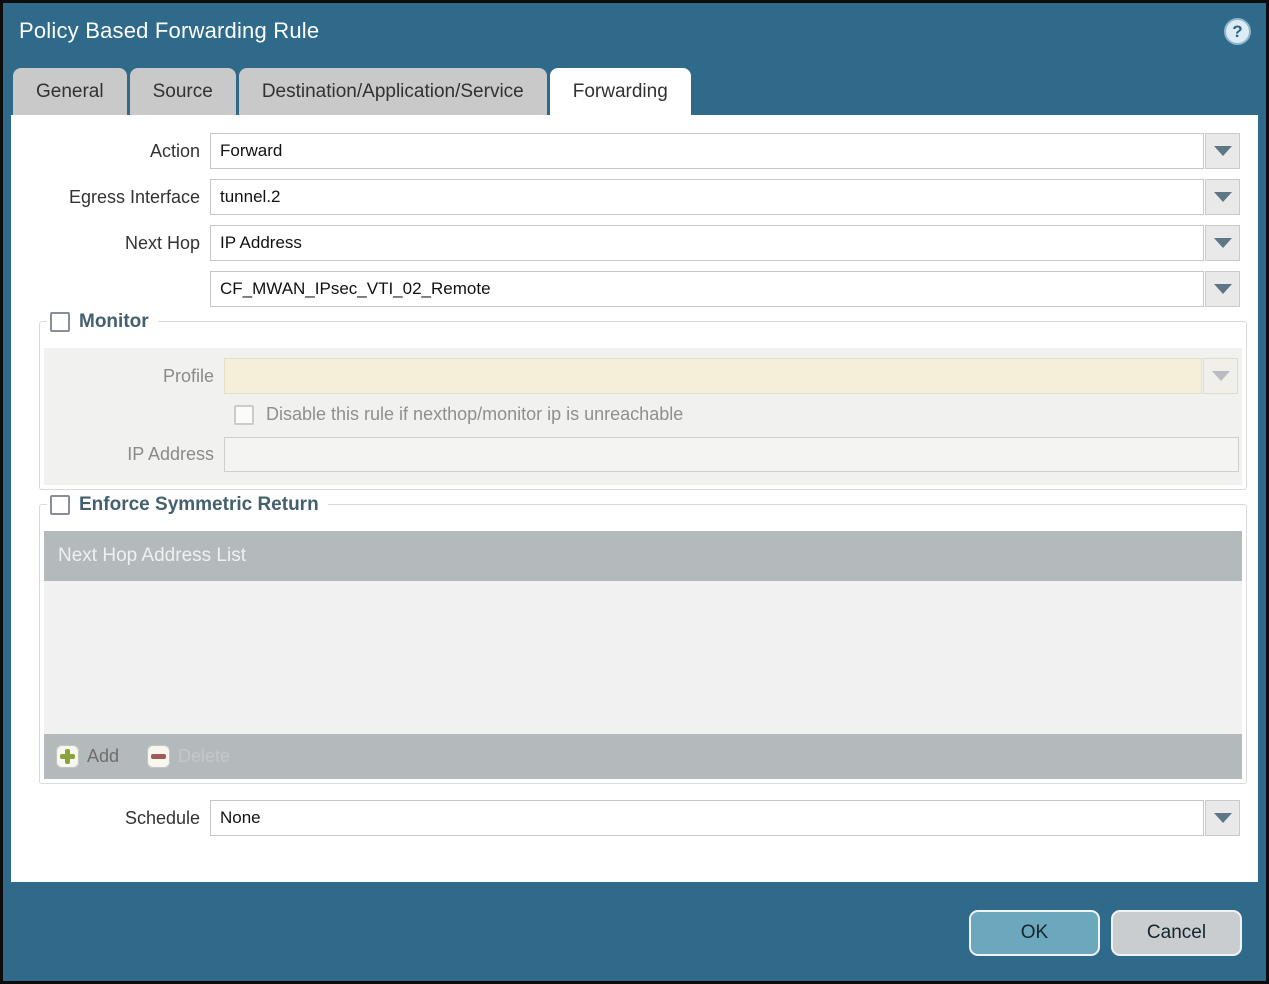 The image size is (1269, 984). I want to click on action-row: Action, so click(634, 151).